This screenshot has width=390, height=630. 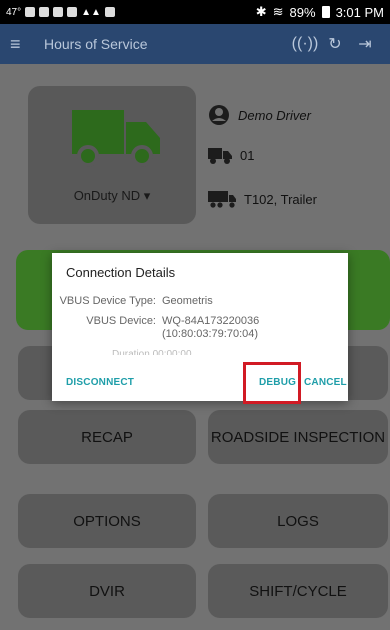 What do you see at coordinates (247, 155) in the screenshot?
I see `vehicle-number: 01` at bounding box center [247, 155].